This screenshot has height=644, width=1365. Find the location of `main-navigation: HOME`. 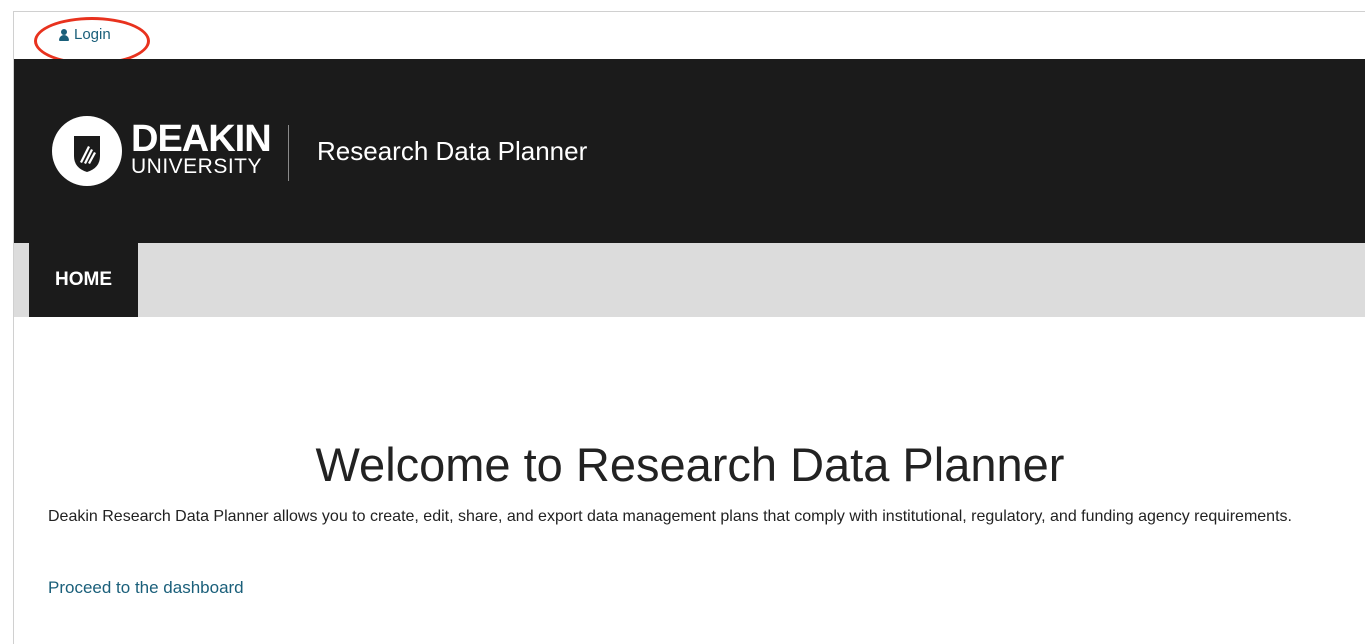

main-navigation: HOME is located at coordinates (689, 280).